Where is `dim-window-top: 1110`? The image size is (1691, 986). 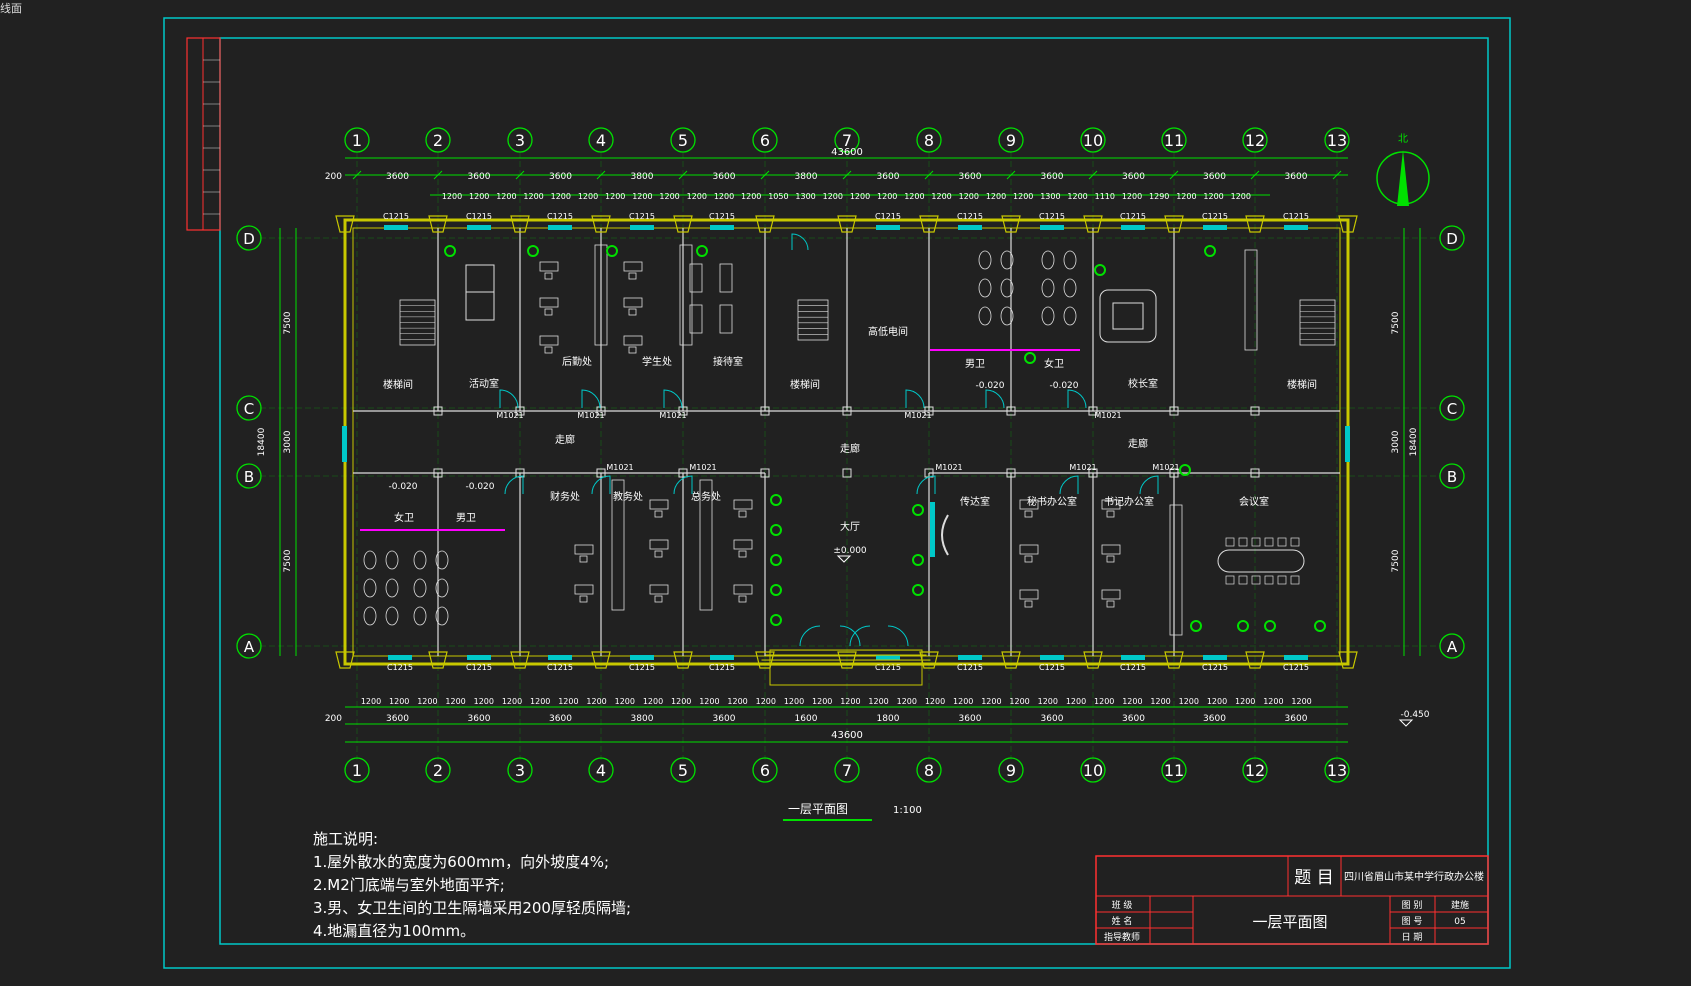 dim-window-top: 1110 is located at coordinates (1105, 196).